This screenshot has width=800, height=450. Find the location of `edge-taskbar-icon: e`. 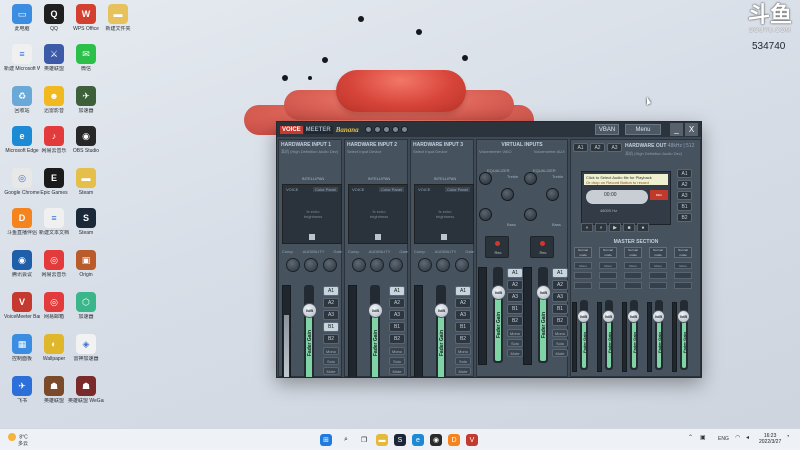

edge-taskbar-icon: e is located at coordinates (418, 440).